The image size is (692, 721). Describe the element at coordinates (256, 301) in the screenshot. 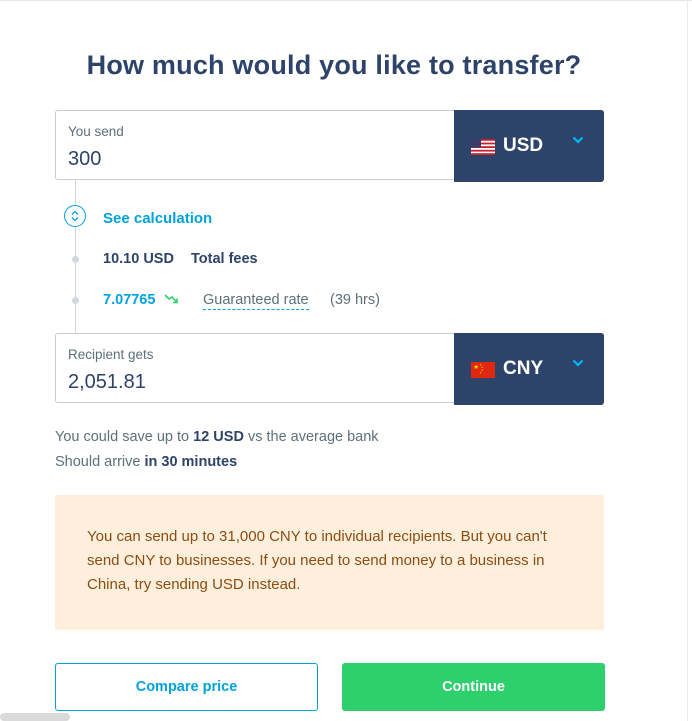

I see `guaranteed-rate-link: Guaranteed rate` at that location.